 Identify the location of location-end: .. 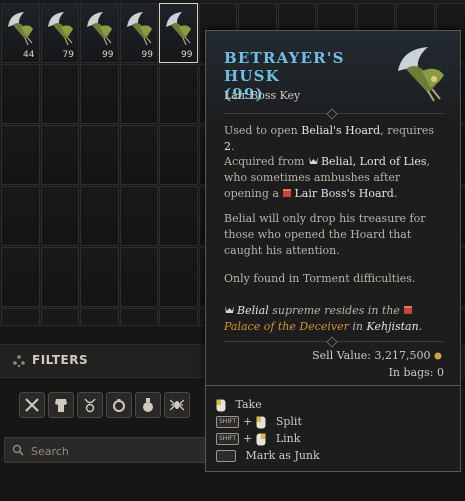
(421, 326).